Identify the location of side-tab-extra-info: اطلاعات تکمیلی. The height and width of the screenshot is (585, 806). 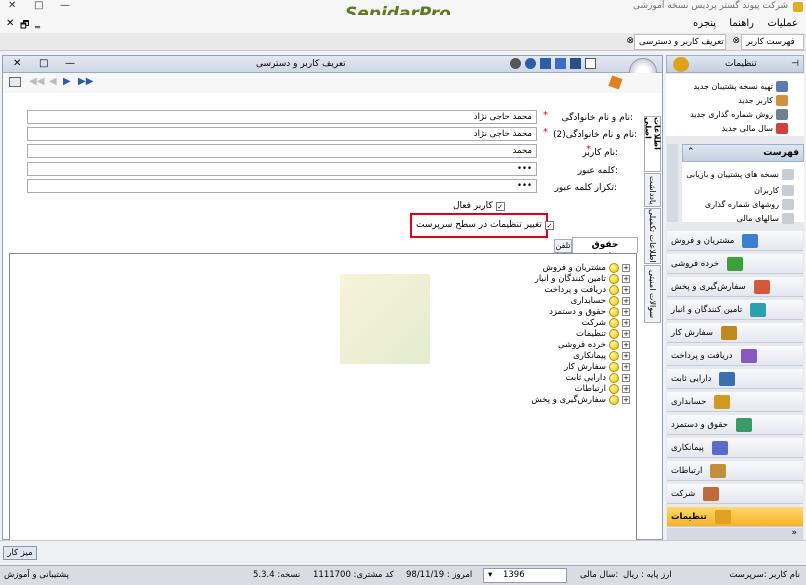
(652, 236).